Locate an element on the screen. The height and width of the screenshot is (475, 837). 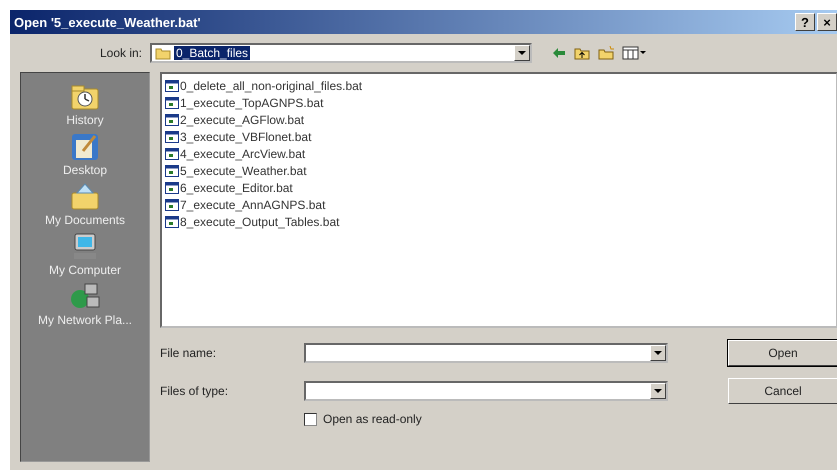
file-name-label: File name: is located at coordinates (189, 353).